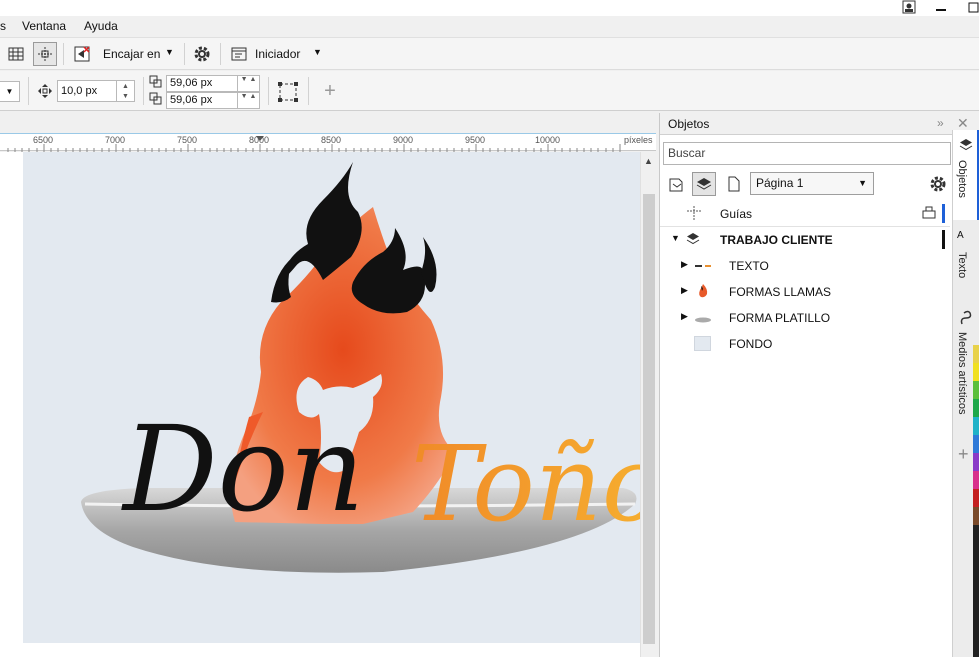  Describe the element at coordinates (940, 123) in the screenshot. I see `docker-expand-icon: »` at that location.